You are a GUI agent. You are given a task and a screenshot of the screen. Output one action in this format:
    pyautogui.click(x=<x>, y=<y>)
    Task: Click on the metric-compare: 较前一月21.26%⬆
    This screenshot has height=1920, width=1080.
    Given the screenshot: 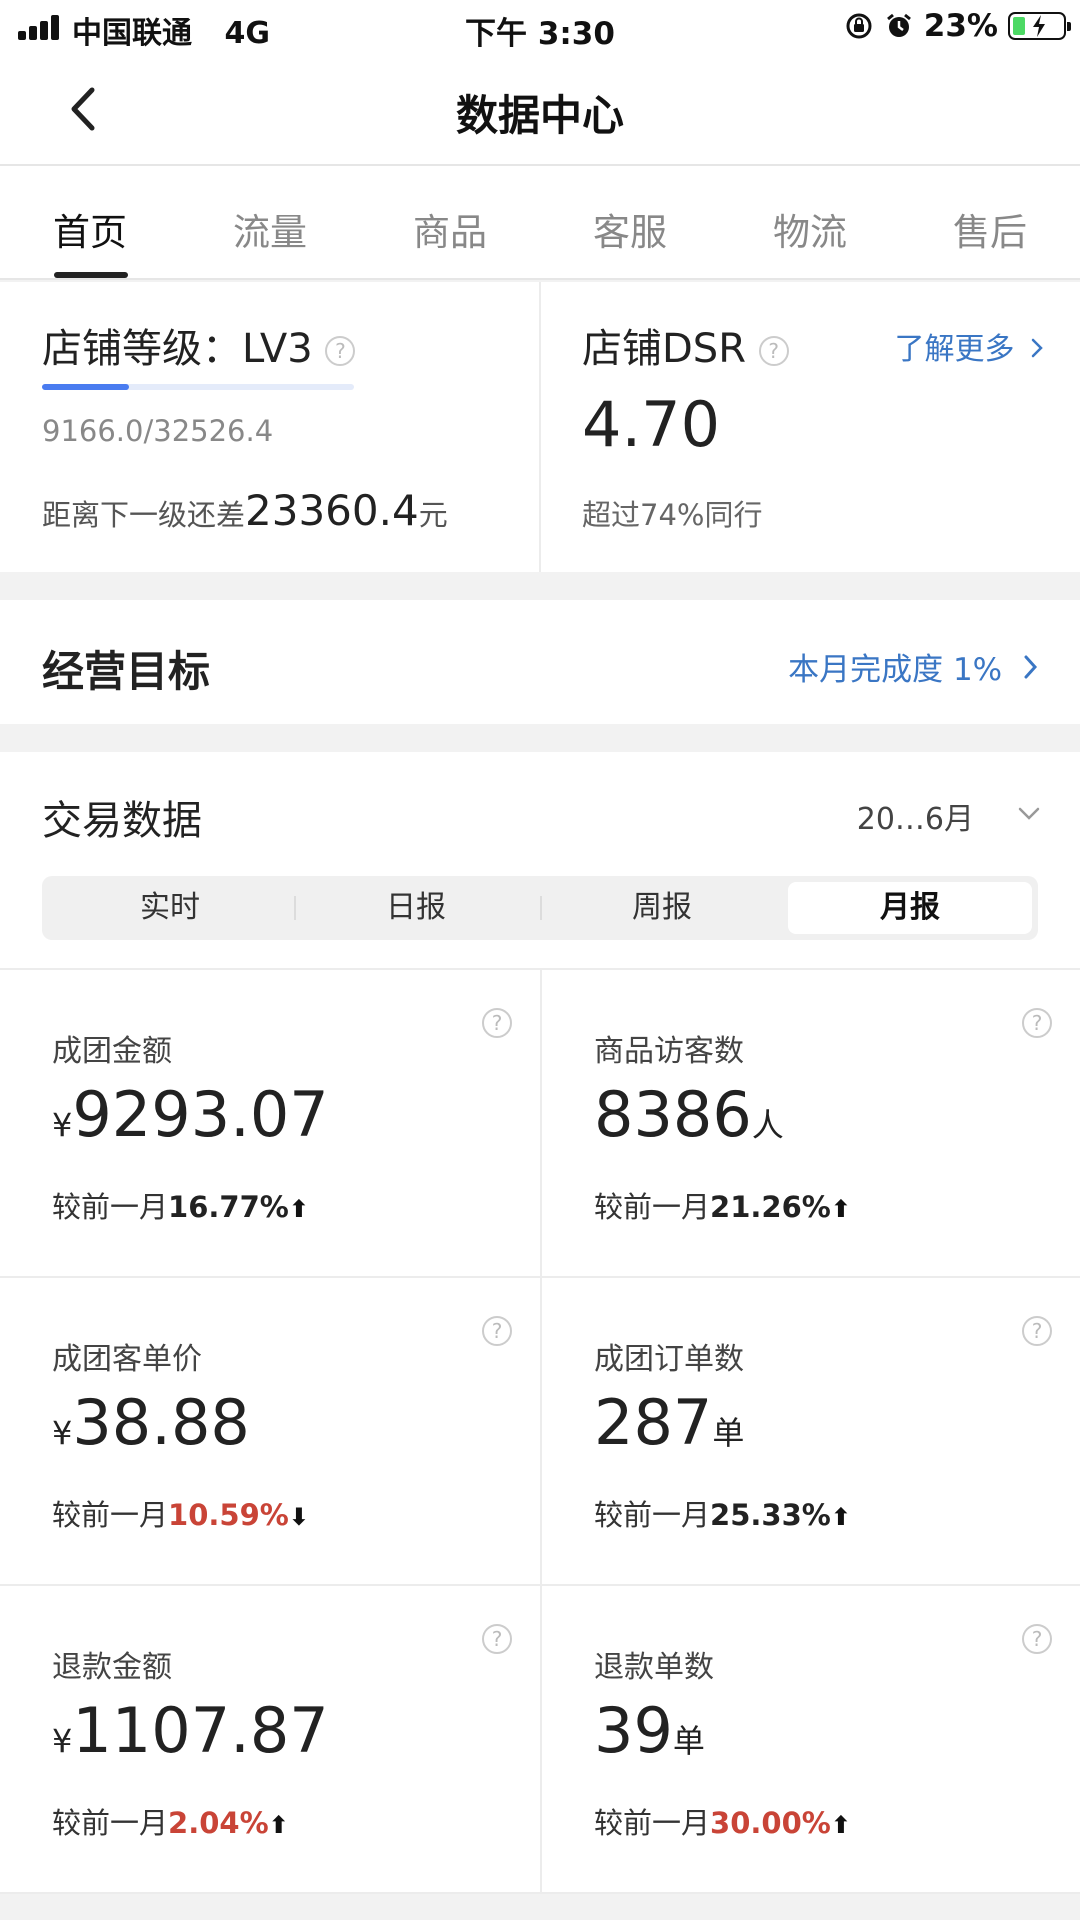 What is the action you would take?
    pyautogui.click(x=722, y=1205)
    